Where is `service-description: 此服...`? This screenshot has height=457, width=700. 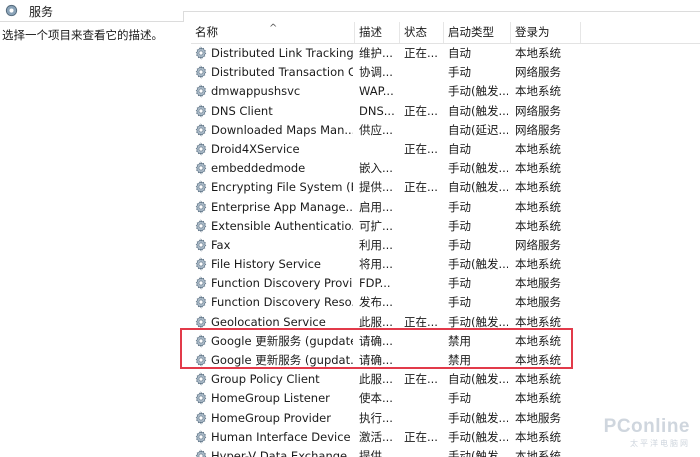 service-description: 此服... is located at coordinates (376, 321).